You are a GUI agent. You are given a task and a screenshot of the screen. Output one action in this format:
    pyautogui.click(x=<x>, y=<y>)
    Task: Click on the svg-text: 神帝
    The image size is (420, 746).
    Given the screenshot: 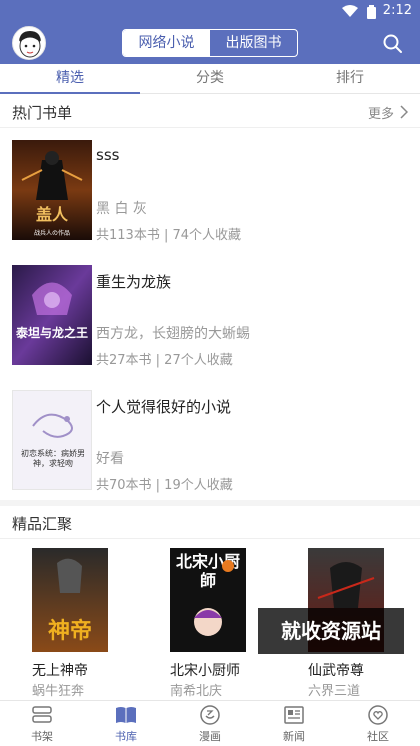 What is the action you would take?
    pyautogui.click(x=70, y=631)
    